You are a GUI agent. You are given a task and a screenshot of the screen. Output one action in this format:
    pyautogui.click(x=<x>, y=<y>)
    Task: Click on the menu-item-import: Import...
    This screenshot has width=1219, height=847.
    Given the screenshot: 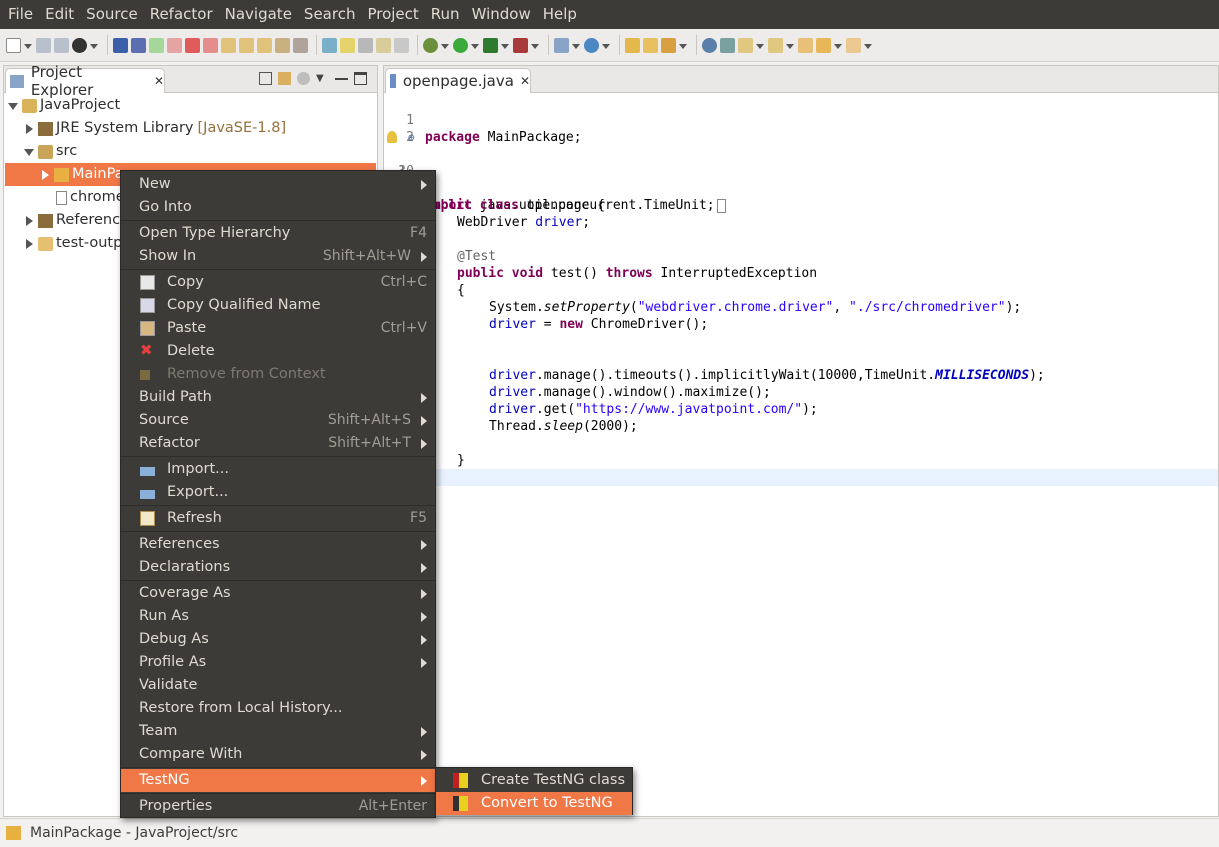 What is the action you would take?
    pyautogui.click(x=278, y=469)
    